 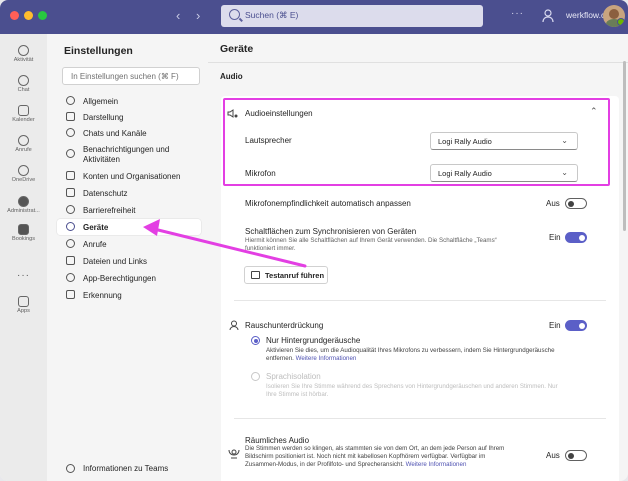 I want to click on zoom-window-button, so click(x=42, y=15).